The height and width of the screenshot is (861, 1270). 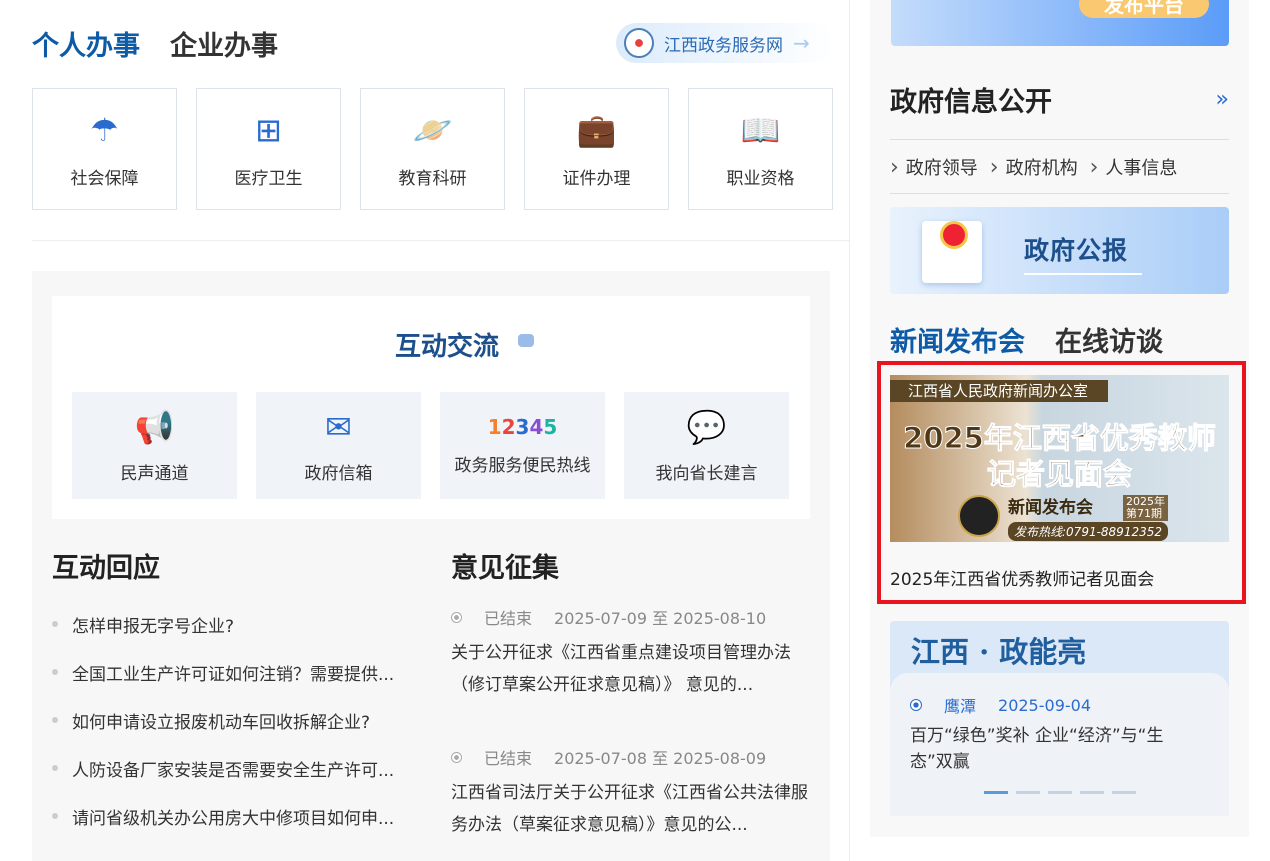 I want to click on national-emblem-icon, so click(x=954, y=235).